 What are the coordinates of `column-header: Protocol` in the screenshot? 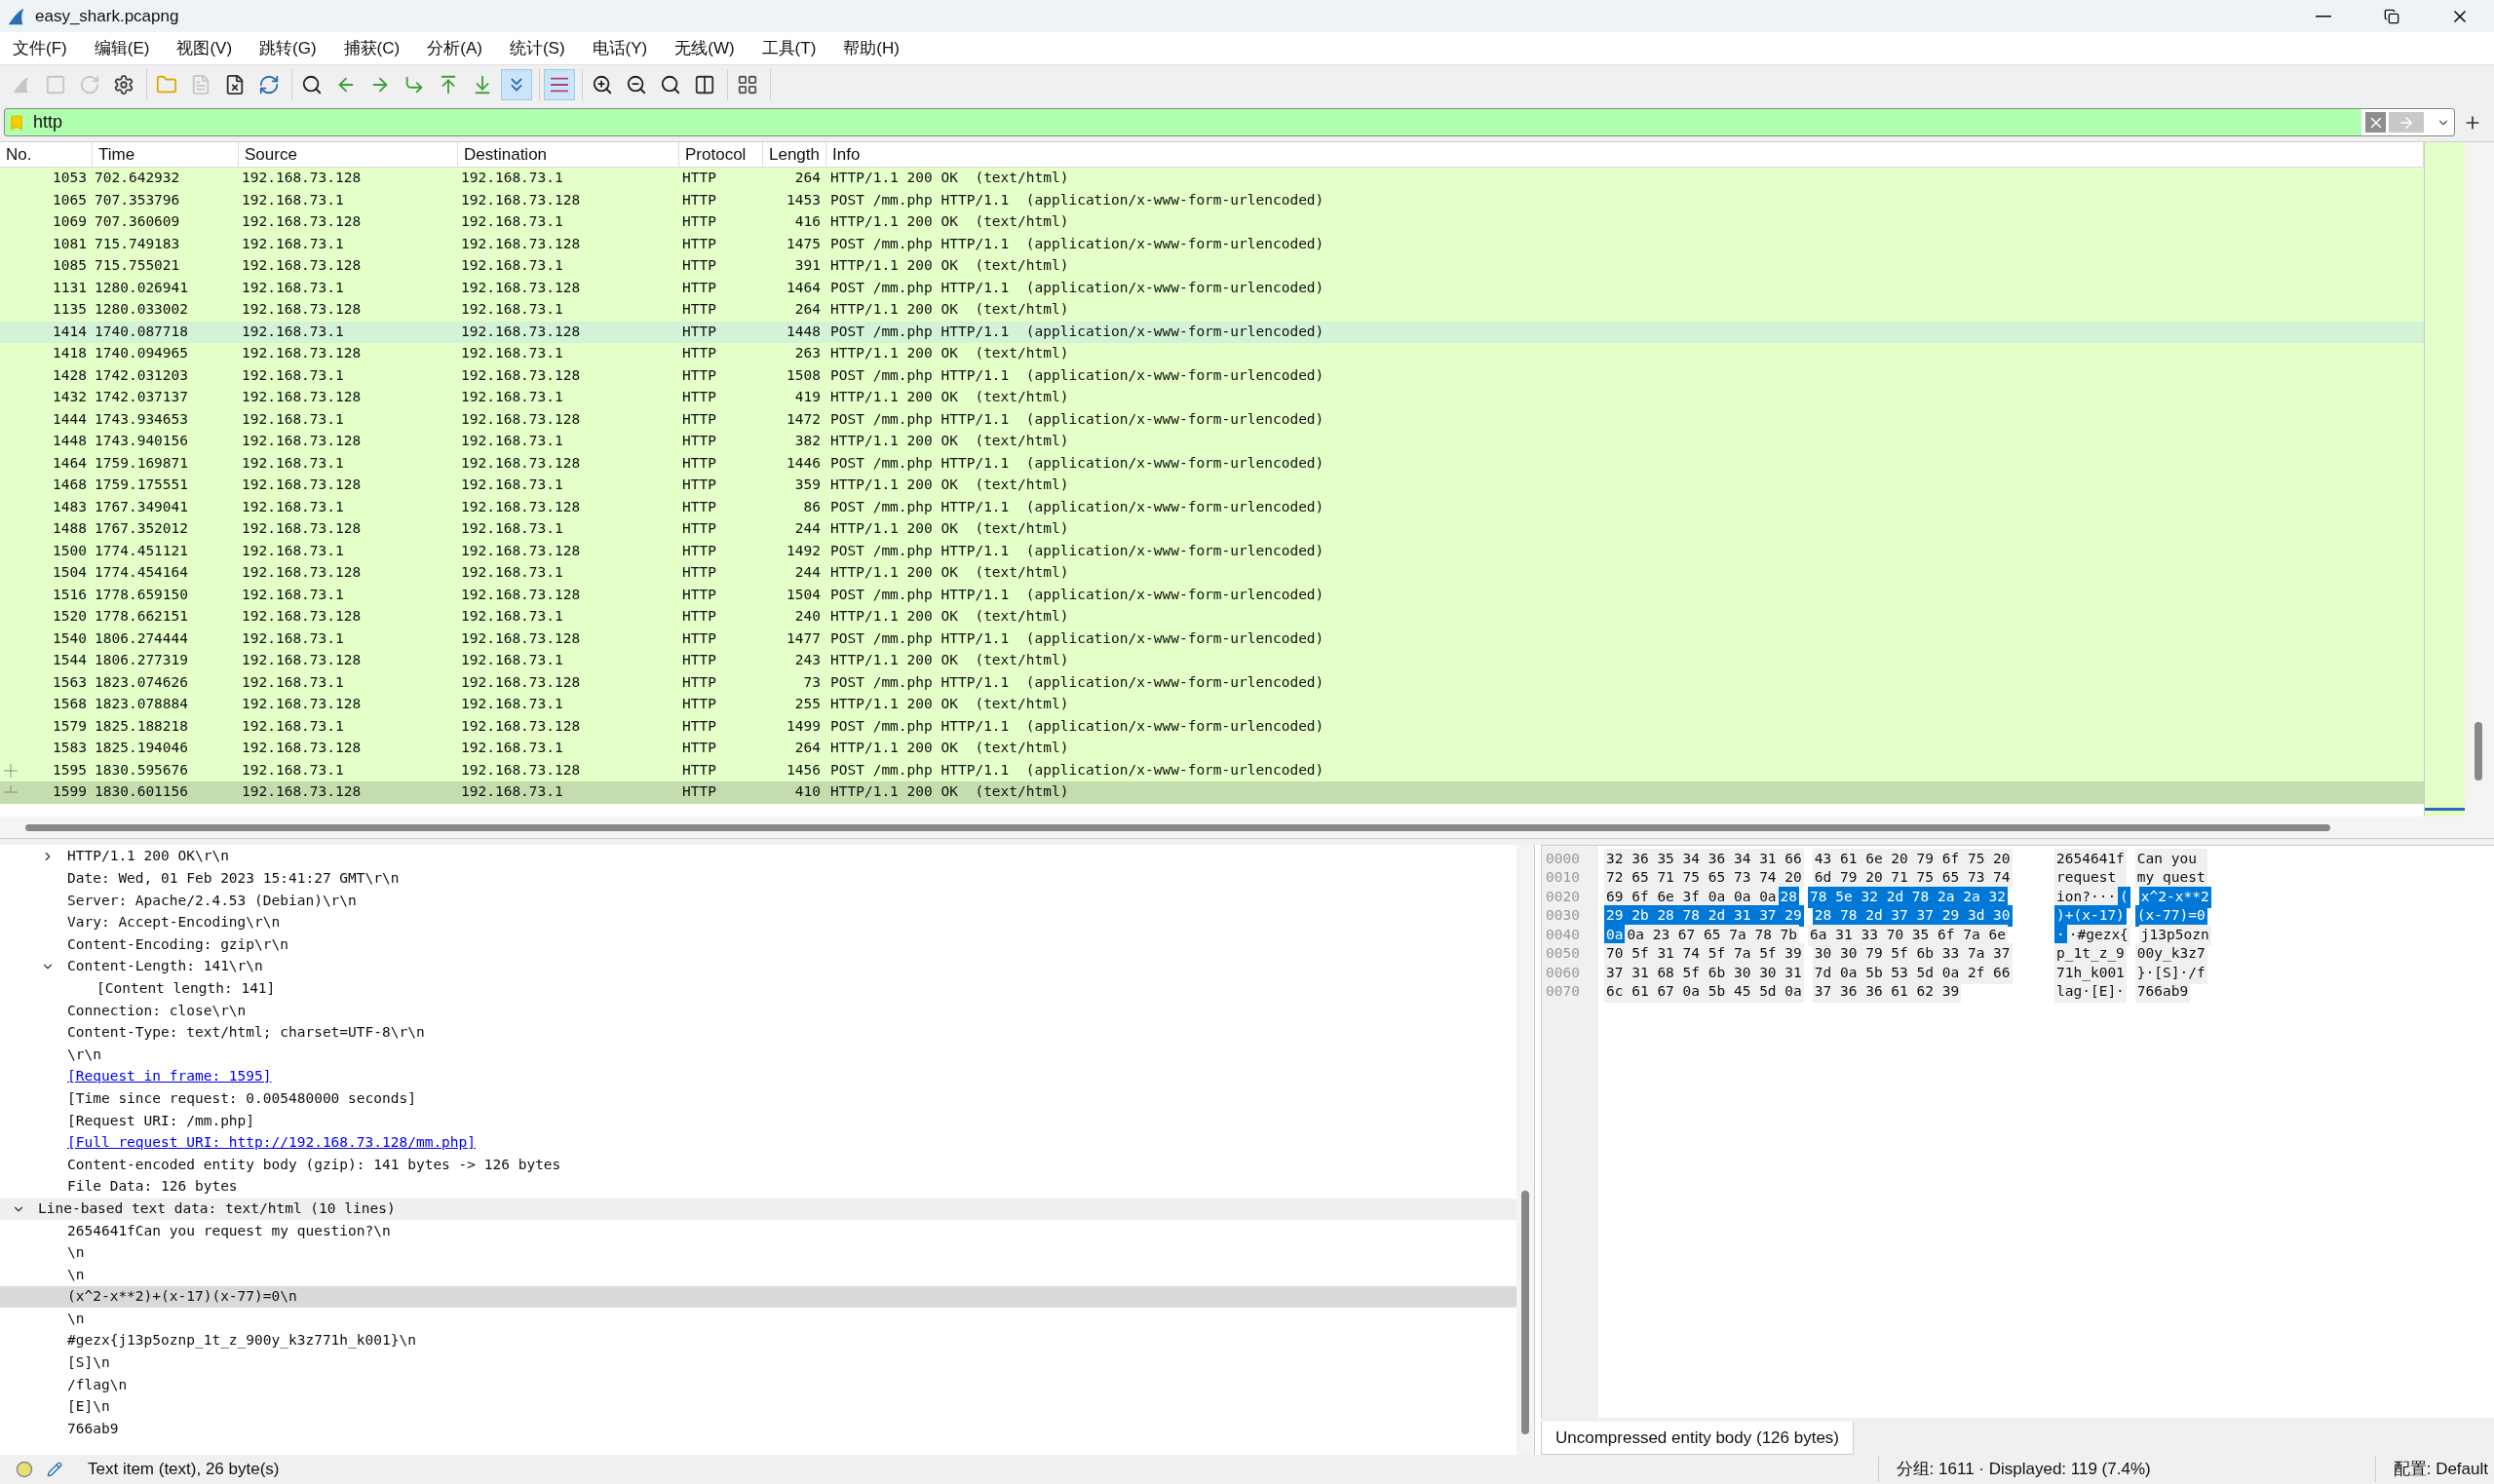 It's located at (721, 155).